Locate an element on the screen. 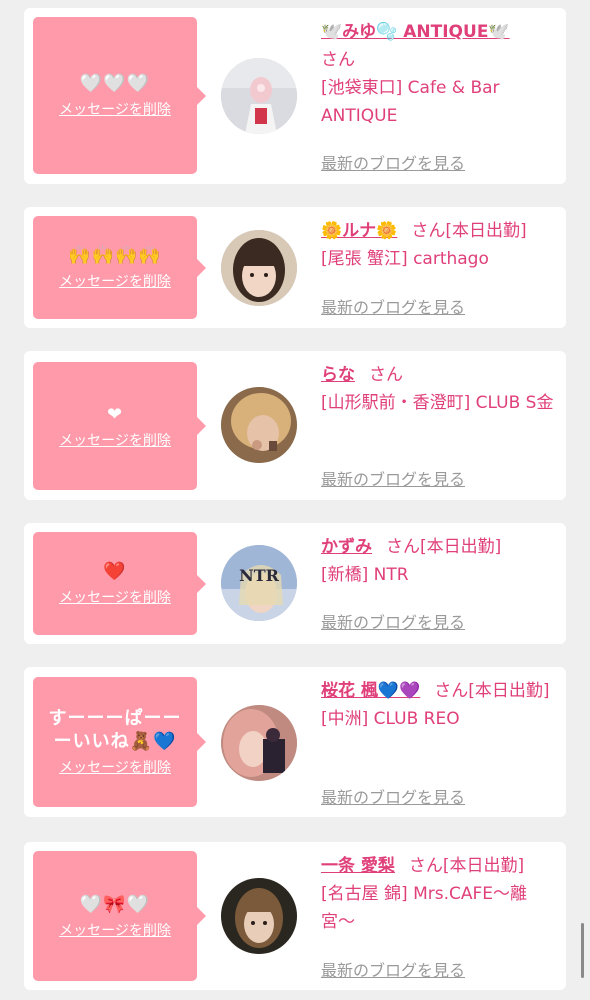  cast-info: 桜花 楓💙💜 さん[本日出勤] [中洲] CLUB REO is located at coordinates (439, 705).